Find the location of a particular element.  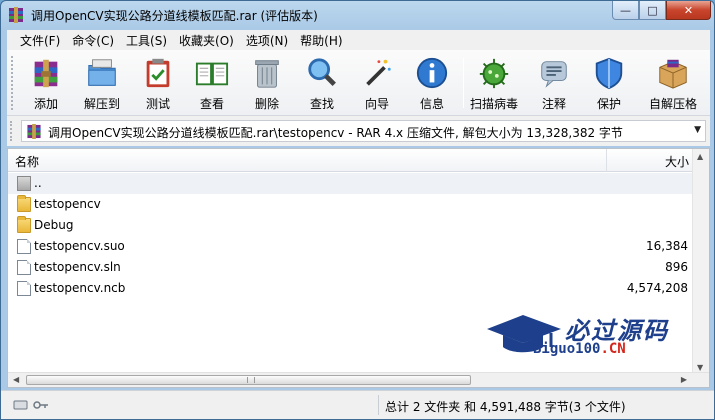

add-button: 添加 is located at coordinates (46, 83).